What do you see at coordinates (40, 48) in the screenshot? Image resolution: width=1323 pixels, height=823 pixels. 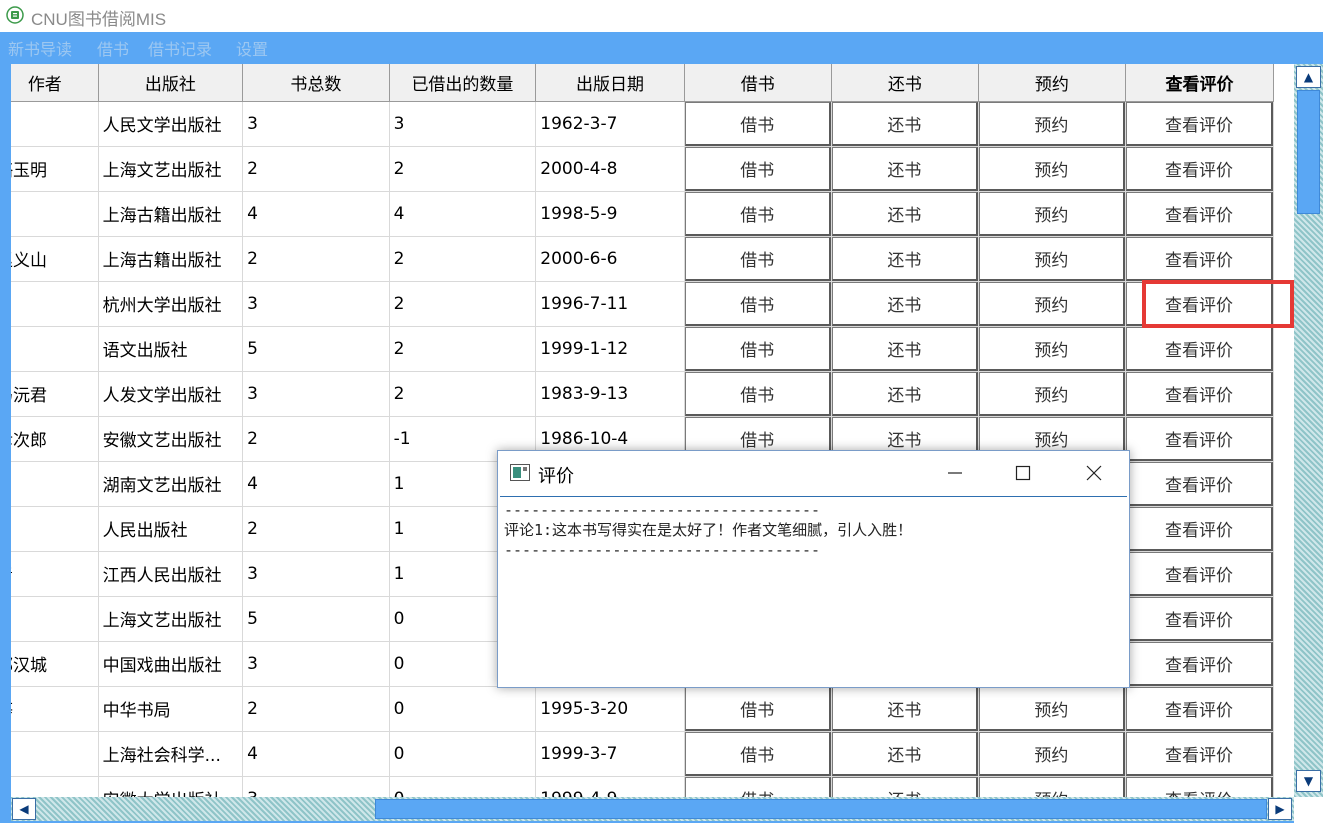 I see `menu-new-books: 新书导读` at bounding box center [40, 48].